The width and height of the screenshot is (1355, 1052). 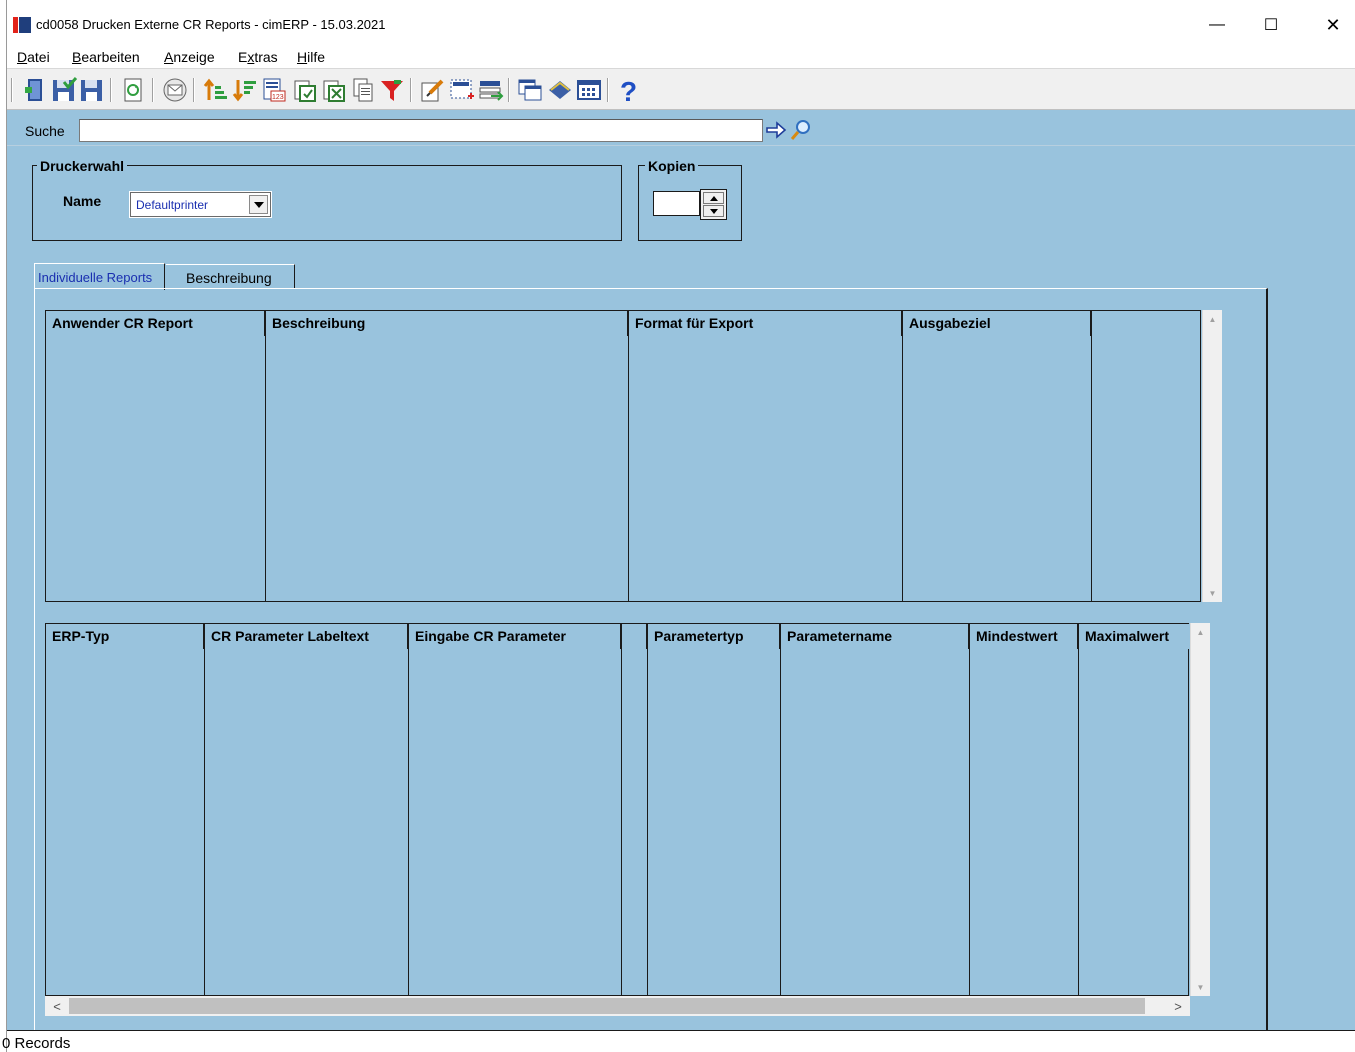 What do you see at coordinates (82, 166) in the screenshot?
I see `printer-group-title: Druckerwahl` at bounding box center [82, 166].